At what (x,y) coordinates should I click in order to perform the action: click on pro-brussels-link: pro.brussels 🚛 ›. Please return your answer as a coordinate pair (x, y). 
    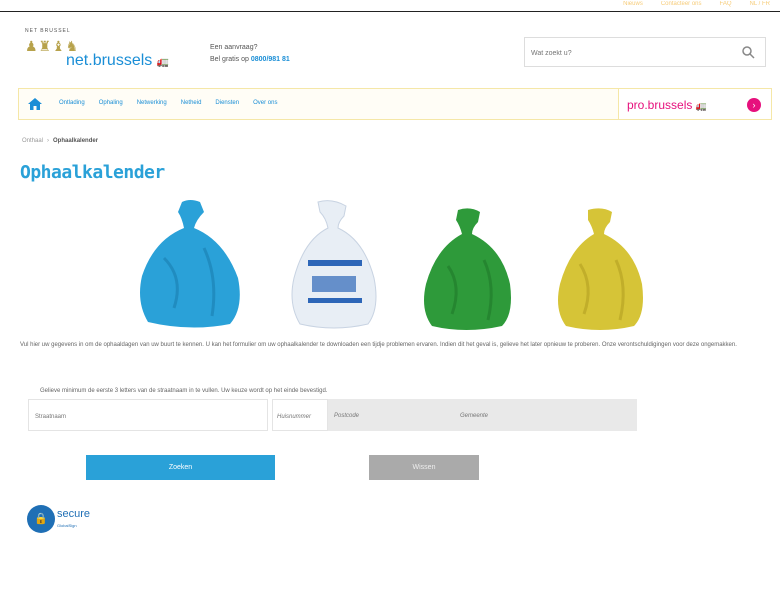
    Looking at the image, I should click on (695, 104).